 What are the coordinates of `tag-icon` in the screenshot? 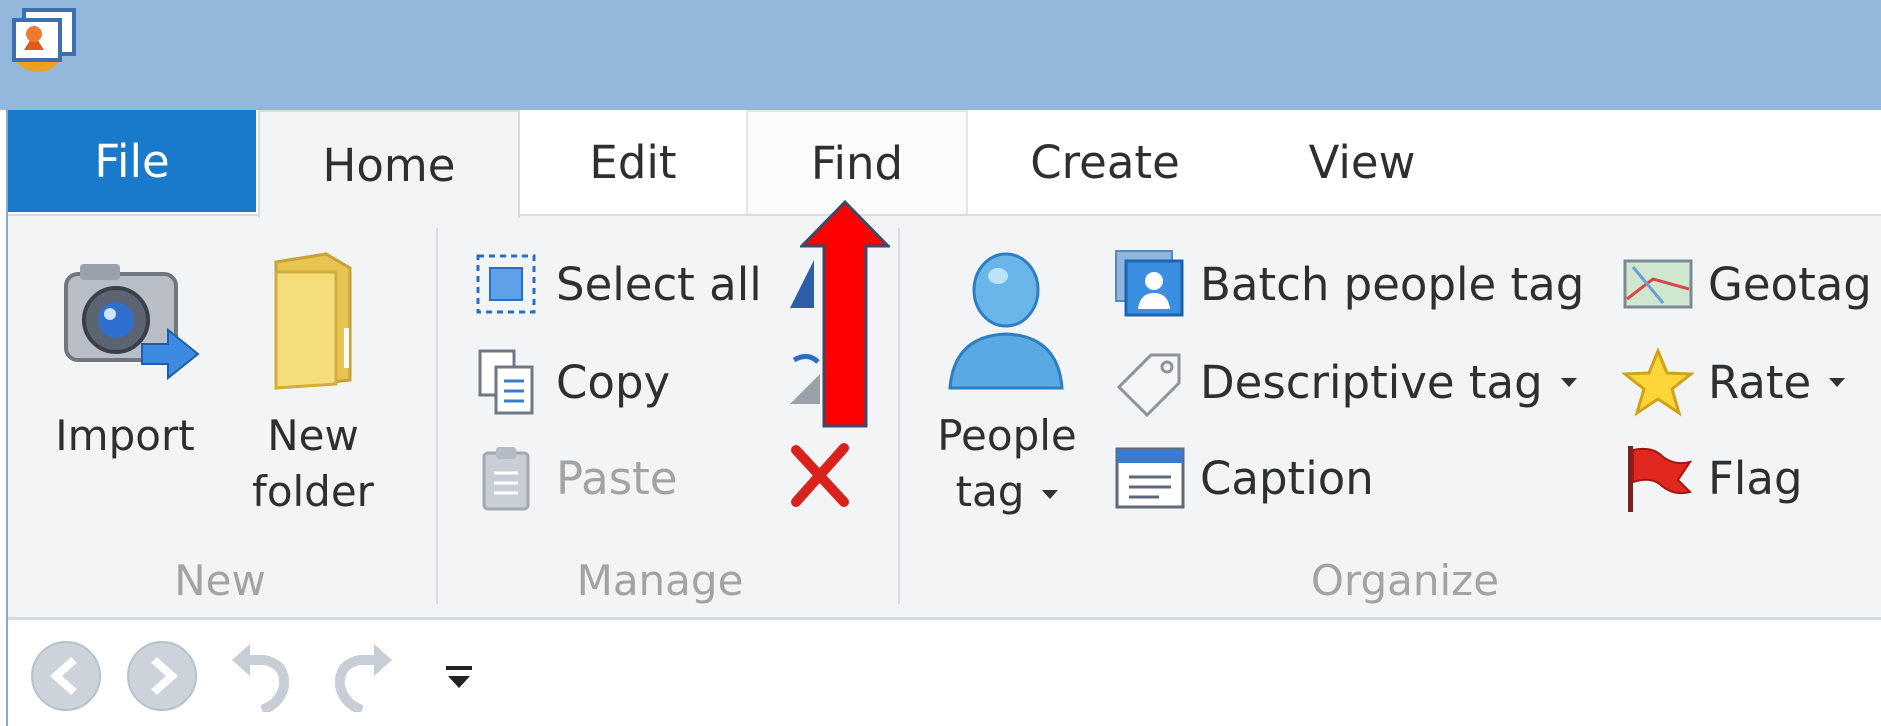 It's located at (1150, 382).